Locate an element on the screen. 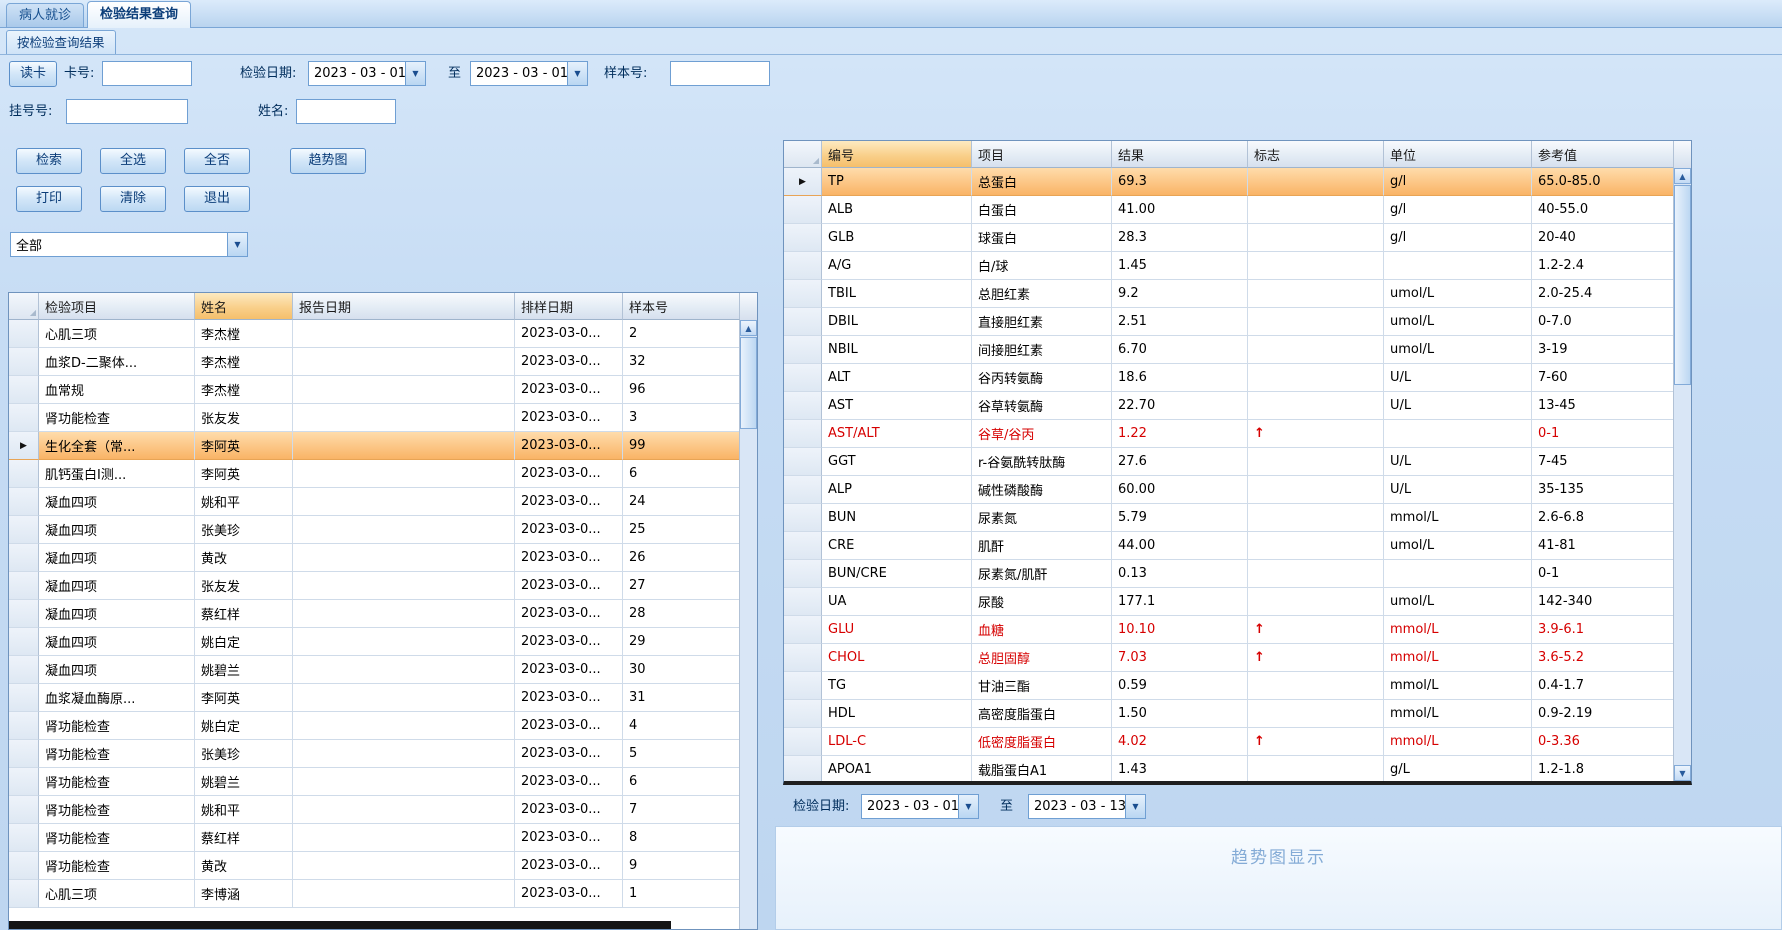 This screenshot has width=1782, height=930. print-button: 打印 is located at coordinates (49, 199).